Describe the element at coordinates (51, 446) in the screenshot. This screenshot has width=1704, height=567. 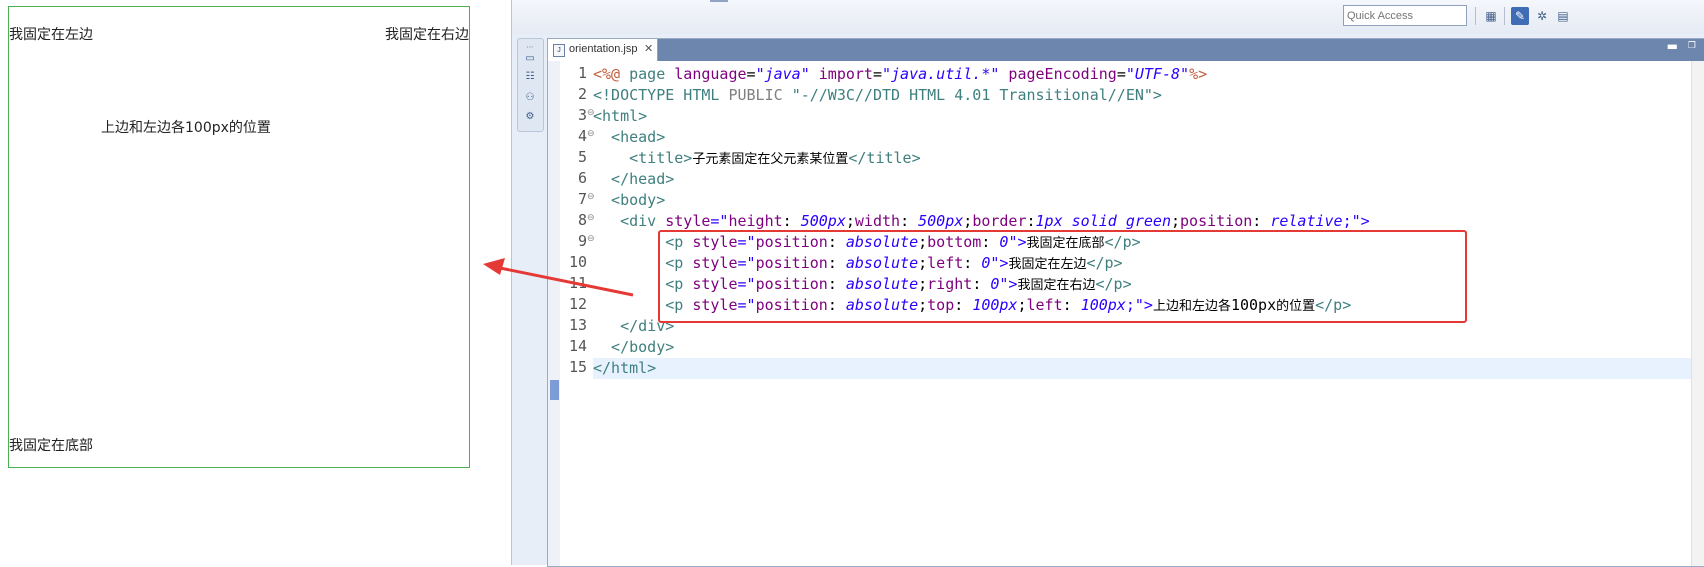
I see `preview-bottom-text: 我固定在底部` at that location.